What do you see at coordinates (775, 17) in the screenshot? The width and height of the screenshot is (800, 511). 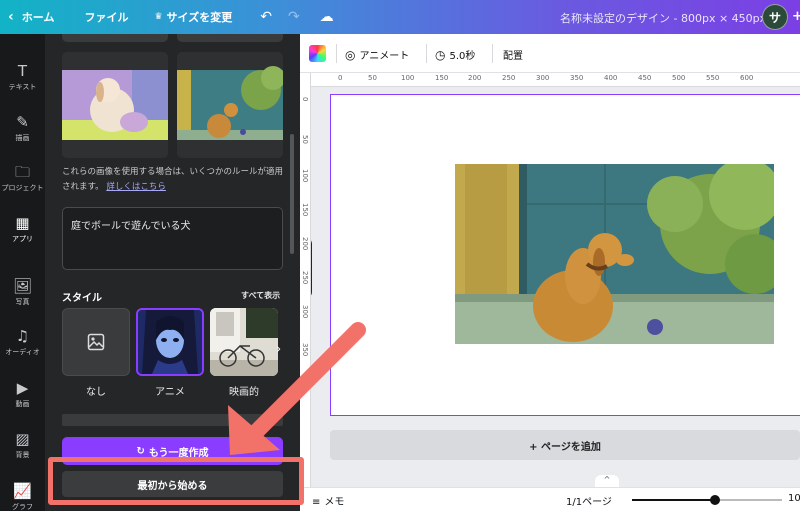 I see `avatar: サ` at bounding box center [775, 17].